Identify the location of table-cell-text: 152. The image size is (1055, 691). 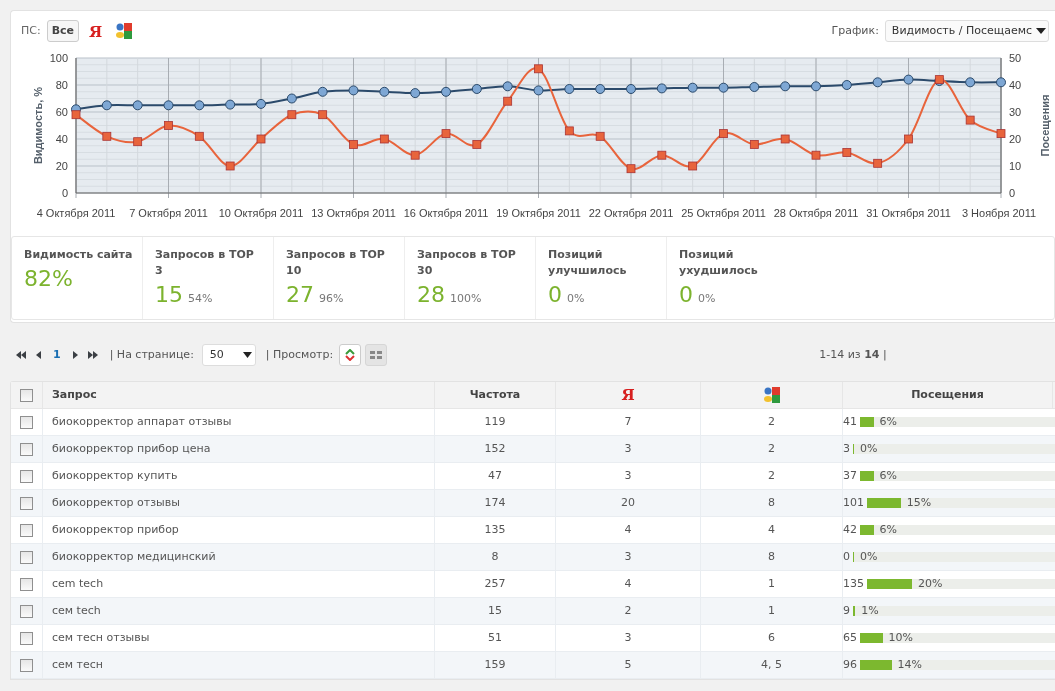
(495, 448).